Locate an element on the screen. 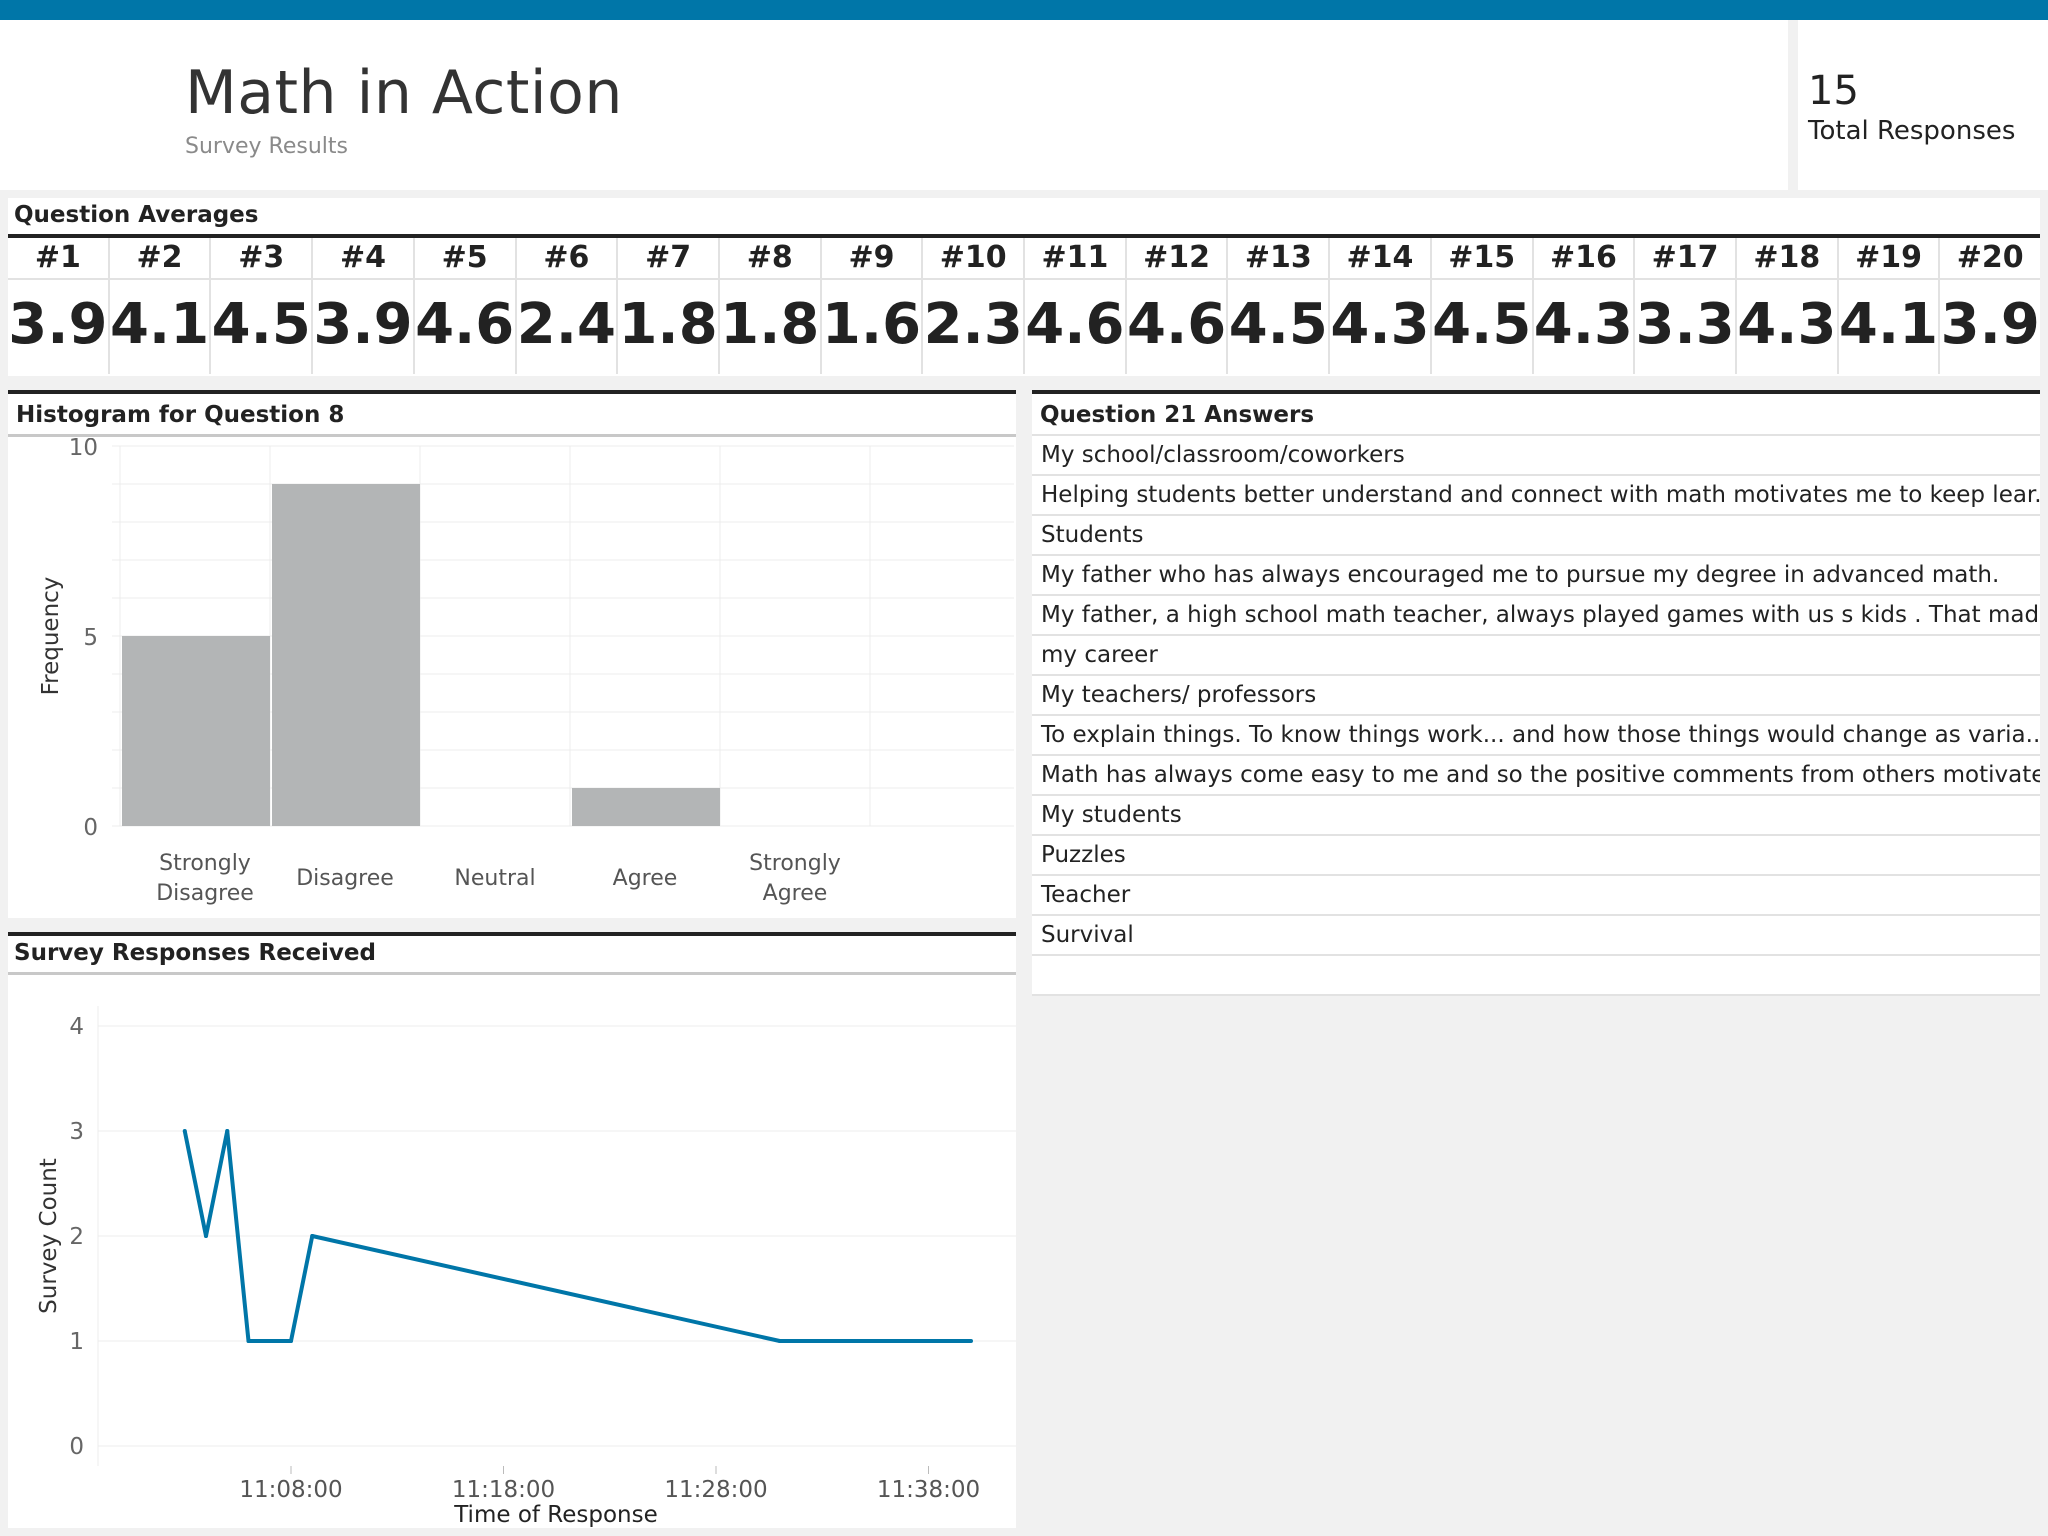 Image resolution: width=2048 pixels, height=1536 pixels. average-cell: #7 1.8 is located at coordinates (669, 306).